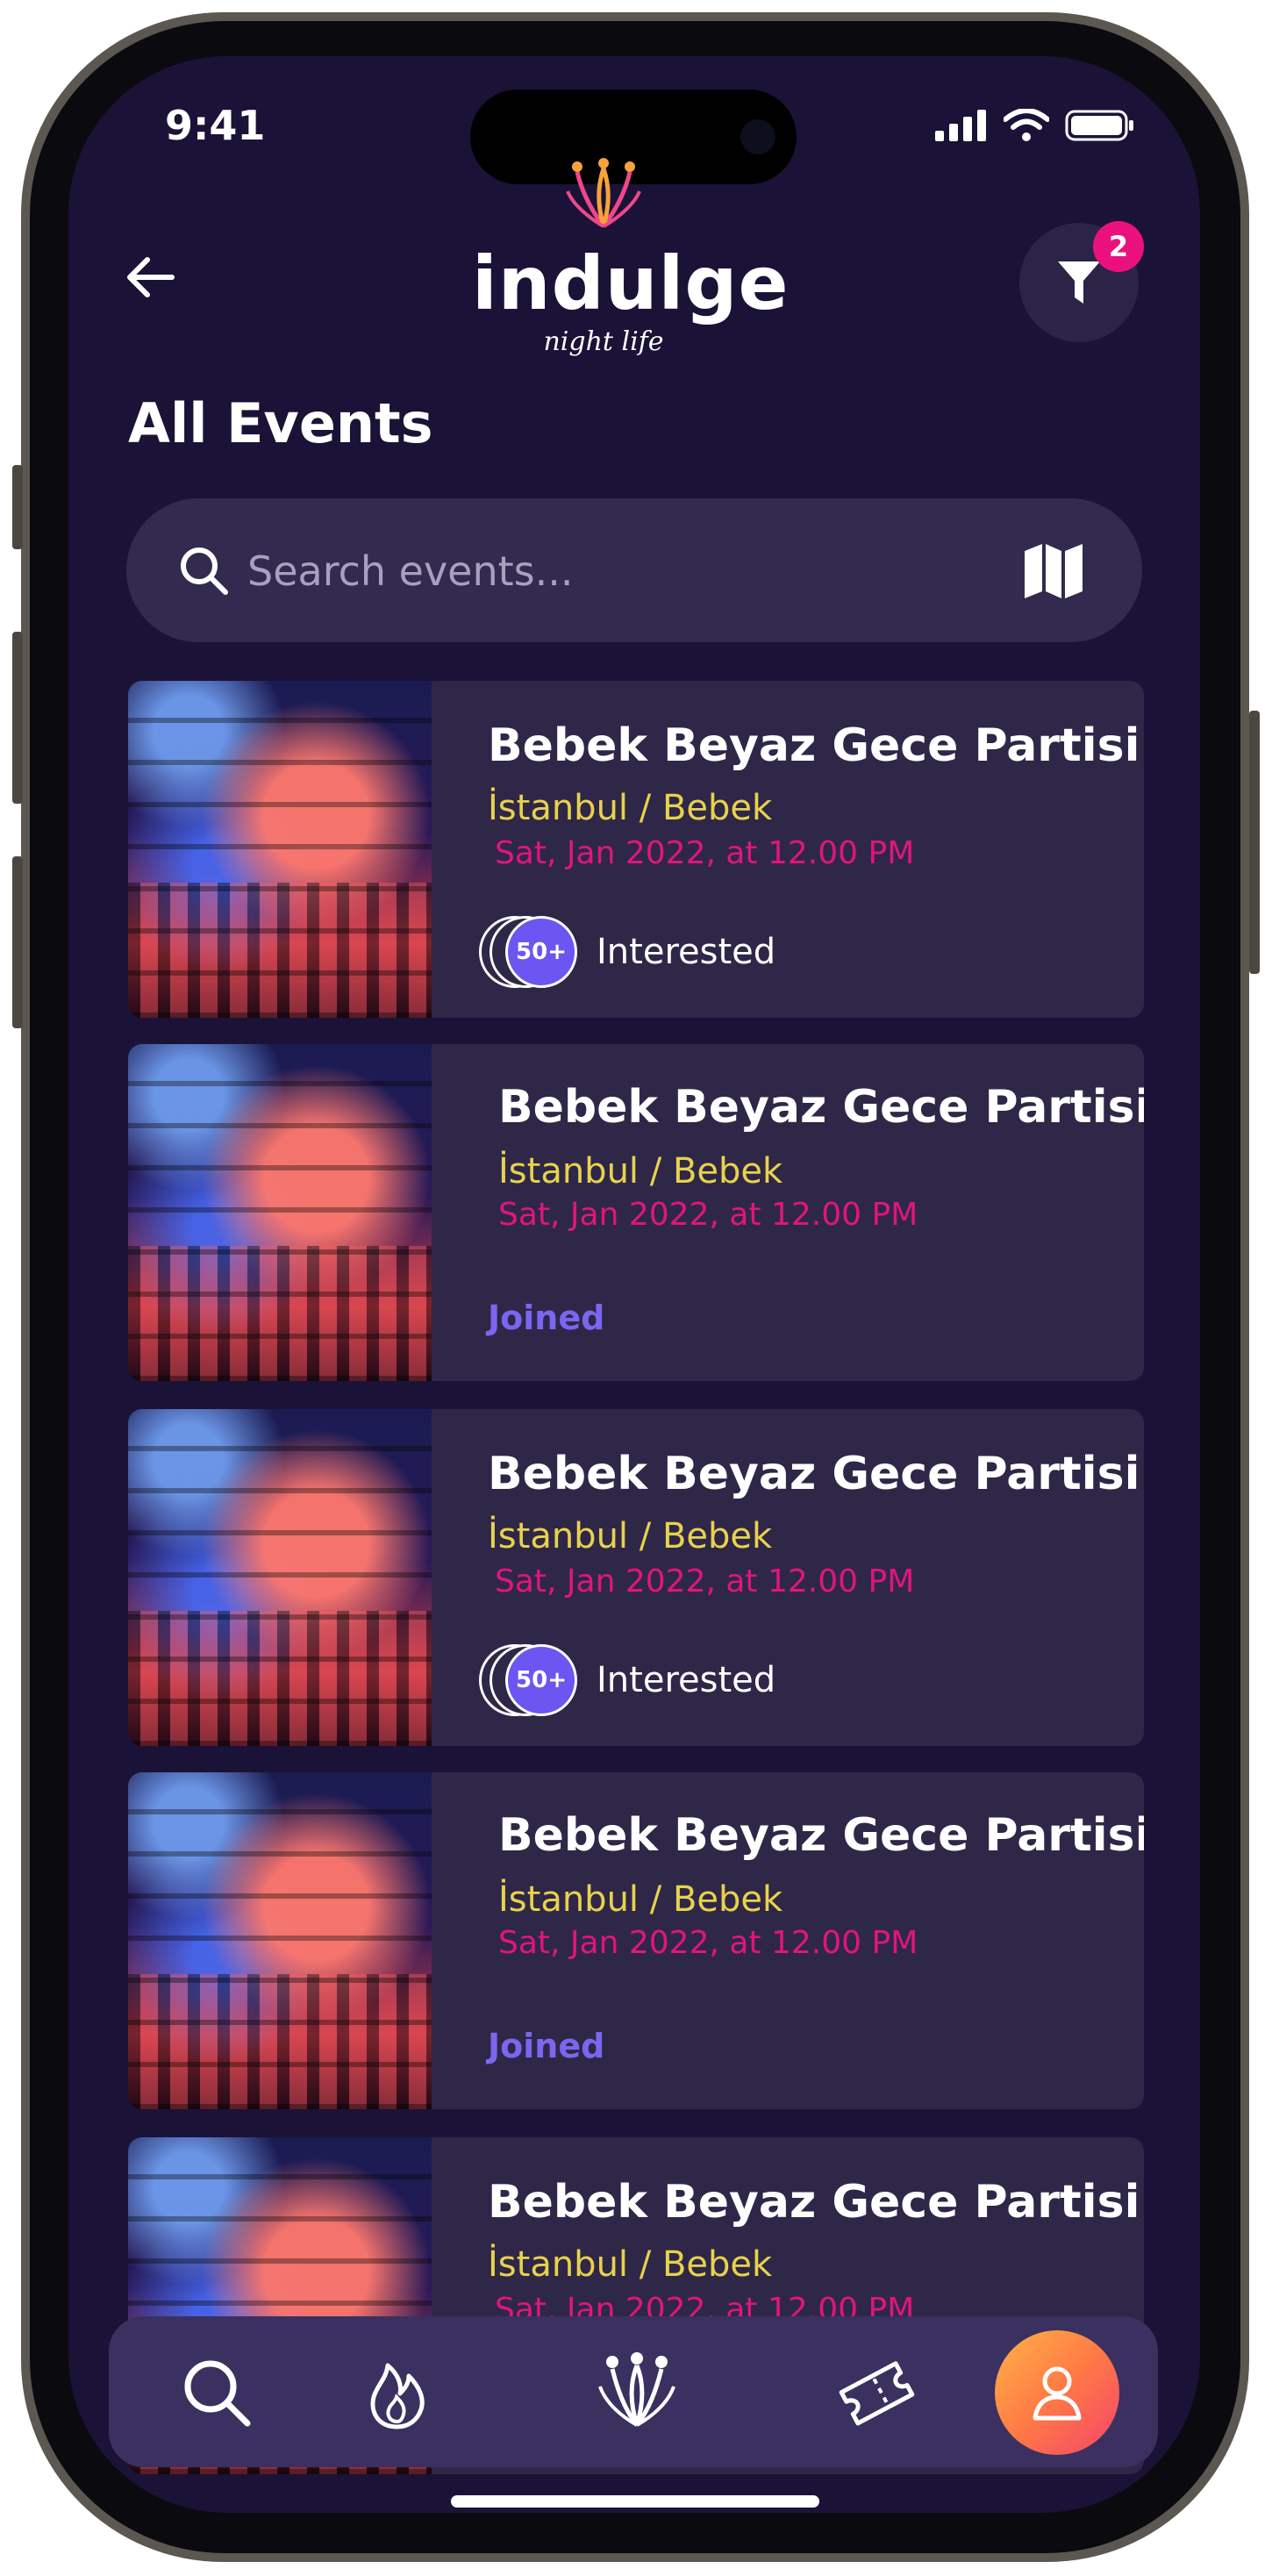  What do you see at coordinates (876, 2392) in the screenshot?
I see `ticket-icon` at bounding box center [876, 2392].